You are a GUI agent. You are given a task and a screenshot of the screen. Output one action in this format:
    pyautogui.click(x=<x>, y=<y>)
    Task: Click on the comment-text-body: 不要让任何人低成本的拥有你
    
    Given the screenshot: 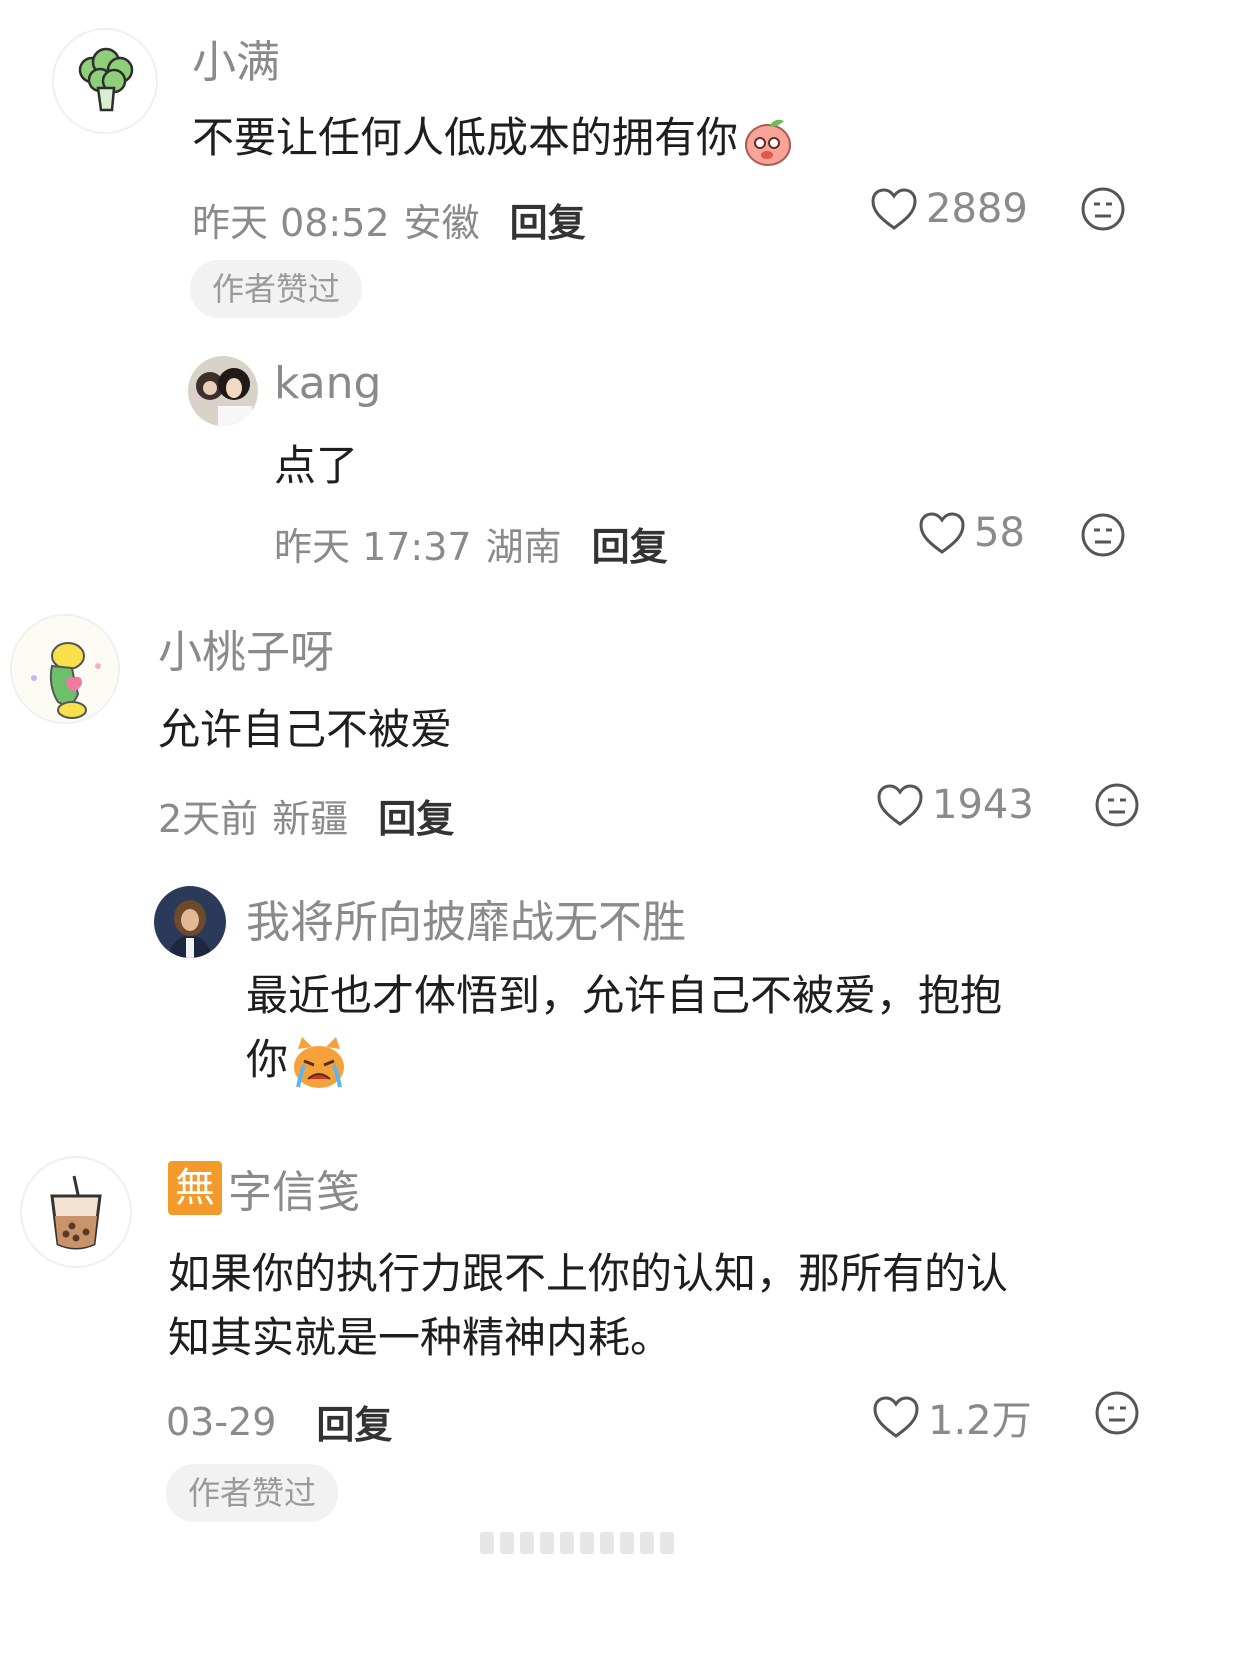 What is the action you would take?
    pyautogui.click(x=465, y=137)
    